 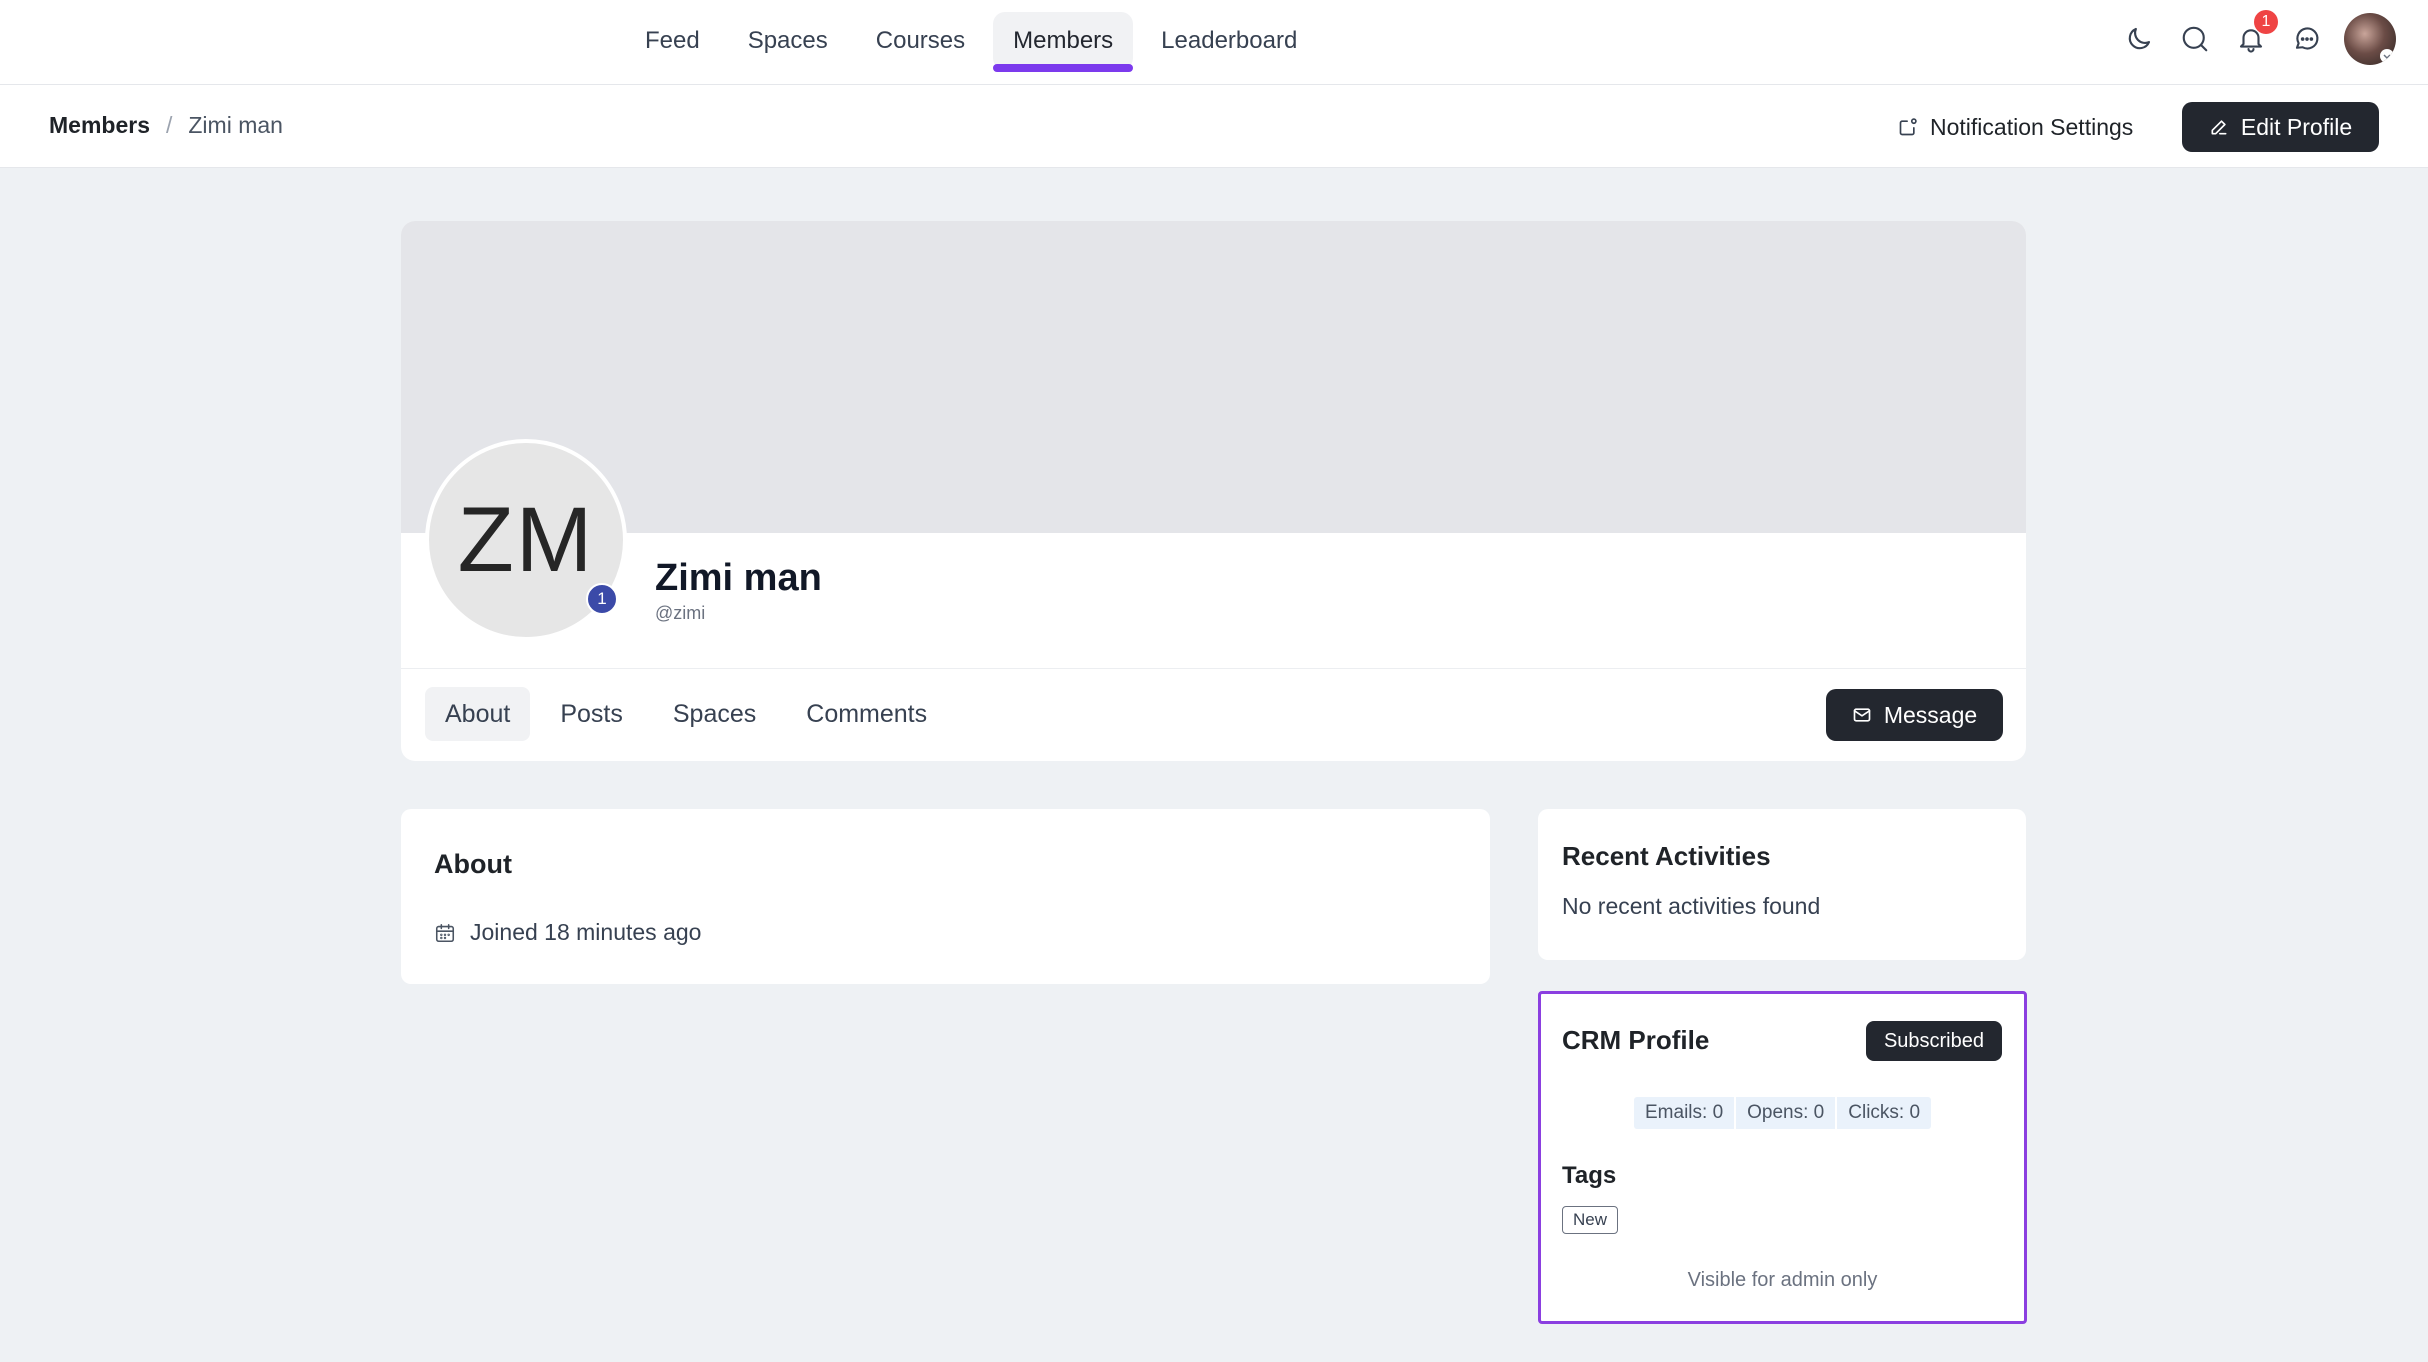 I want to click on notification-count-badge: 1, so click(x=2266, y=22).